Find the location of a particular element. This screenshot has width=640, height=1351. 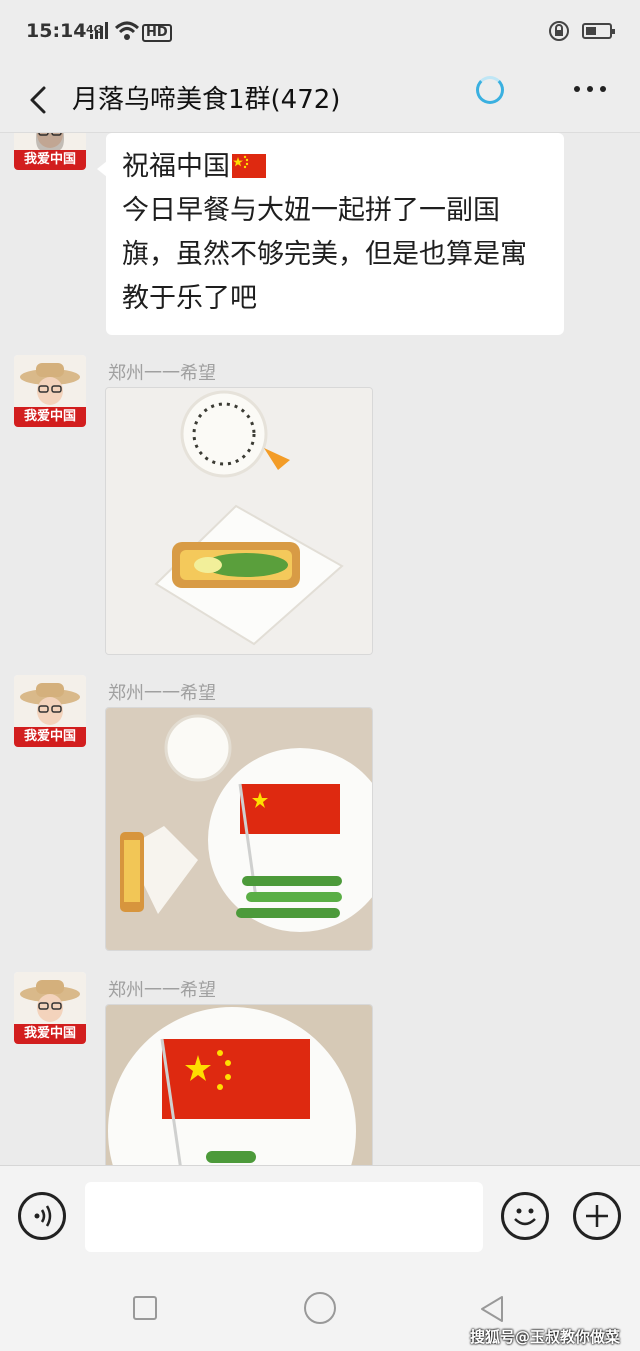

message-greeting: 祝福中国 is located at coordinates (176, 166).